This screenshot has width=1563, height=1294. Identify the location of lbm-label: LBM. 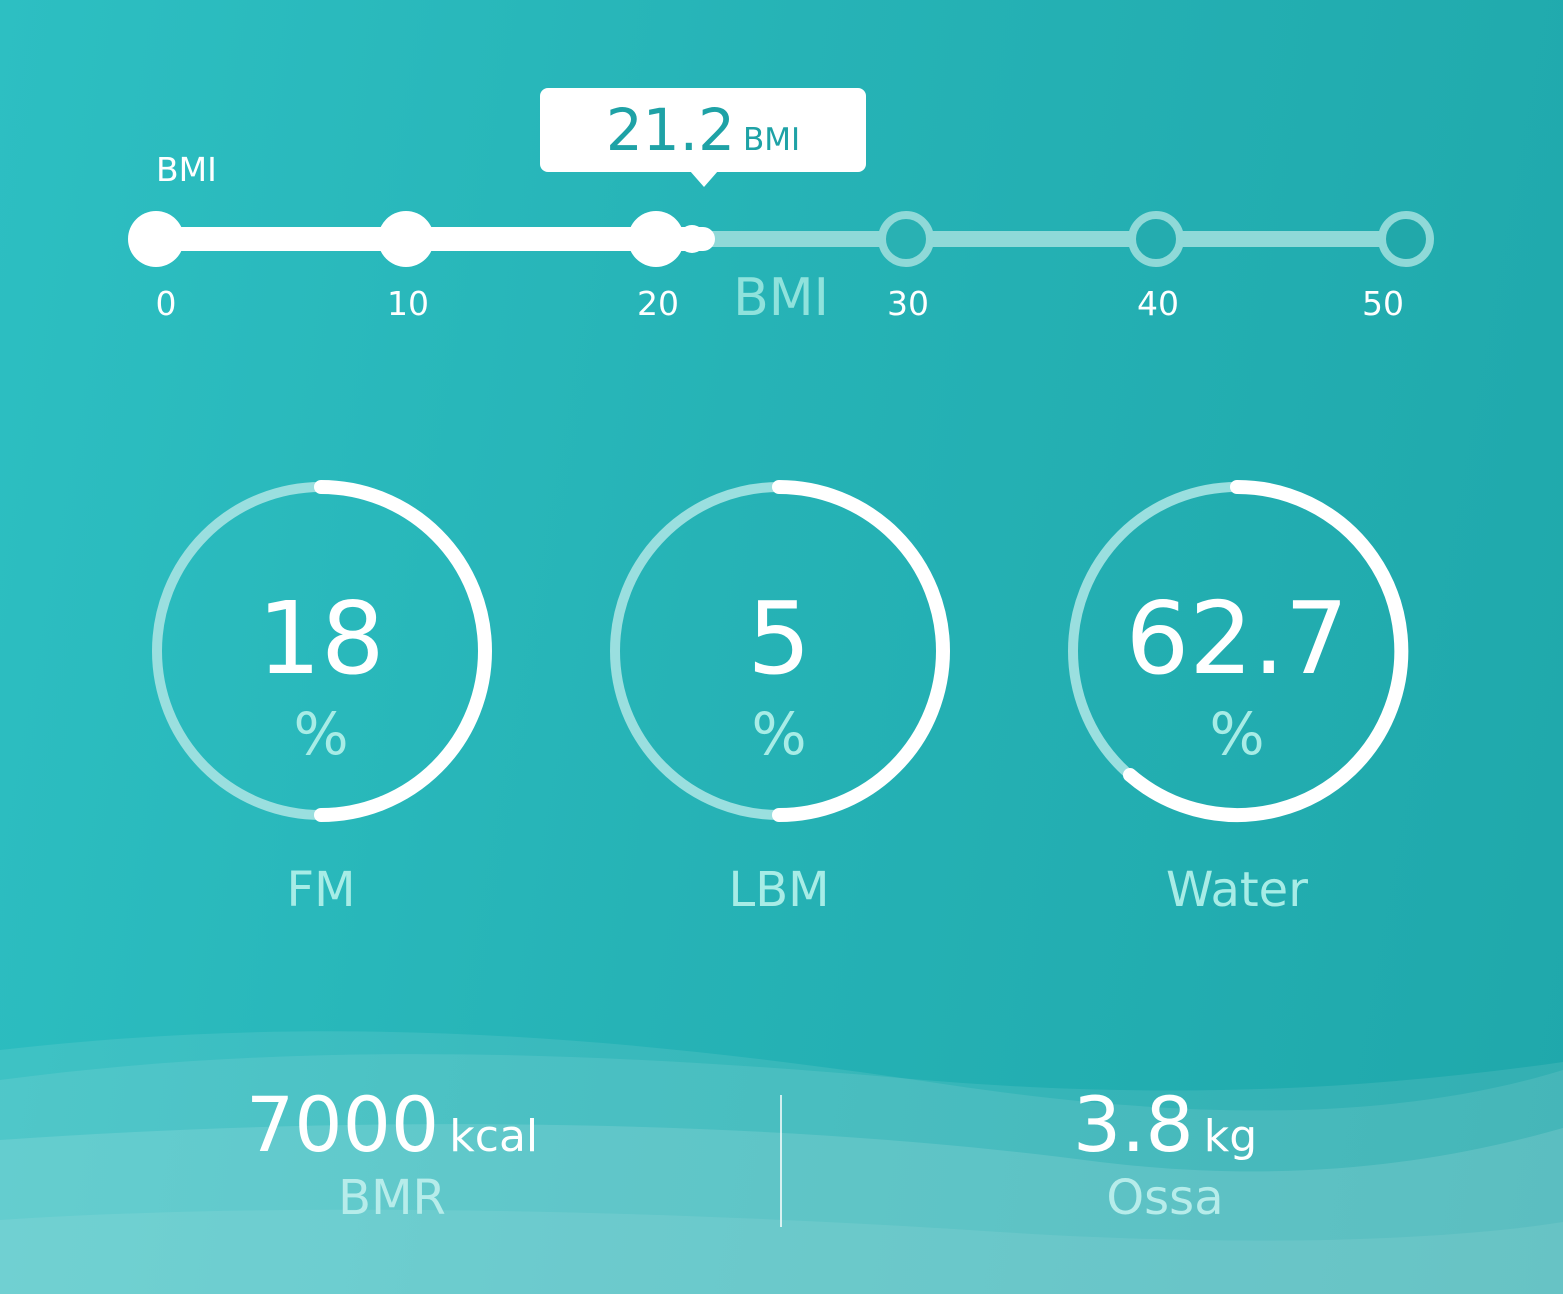
(779, 890).